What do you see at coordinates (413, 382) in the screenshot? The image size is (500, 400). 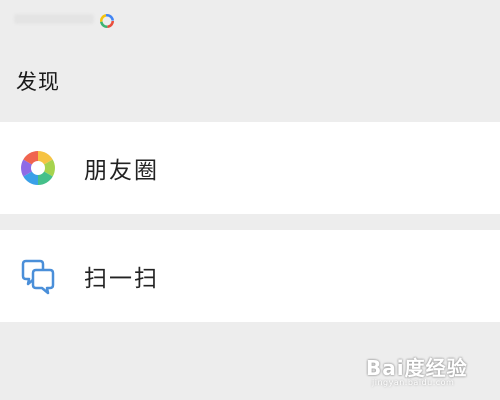 I see `watermark-subtext: jingyan.baidu.com` at bounding box center [413, 382].